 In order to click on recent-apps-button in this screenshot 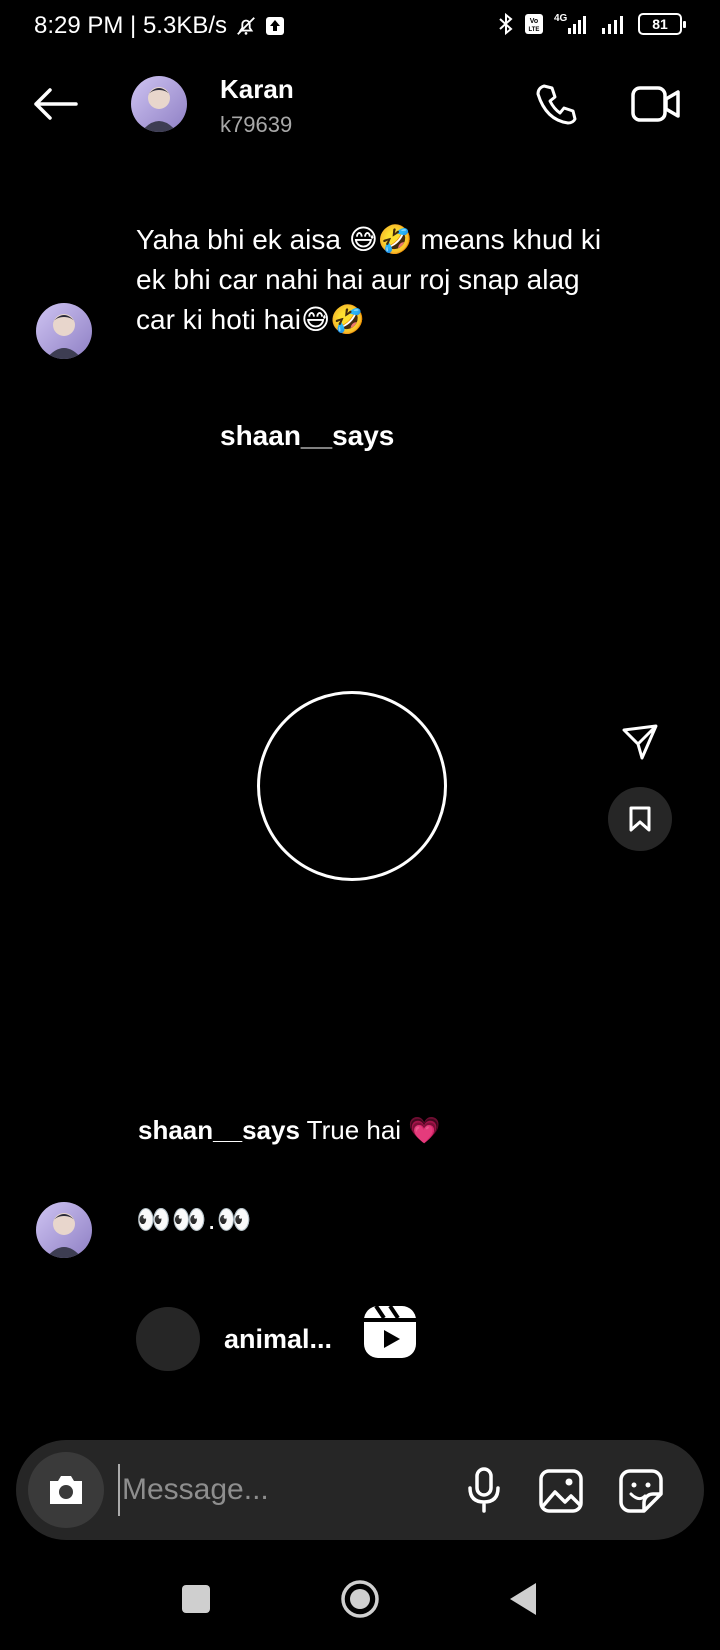, I will do `click(196, 1599)`.